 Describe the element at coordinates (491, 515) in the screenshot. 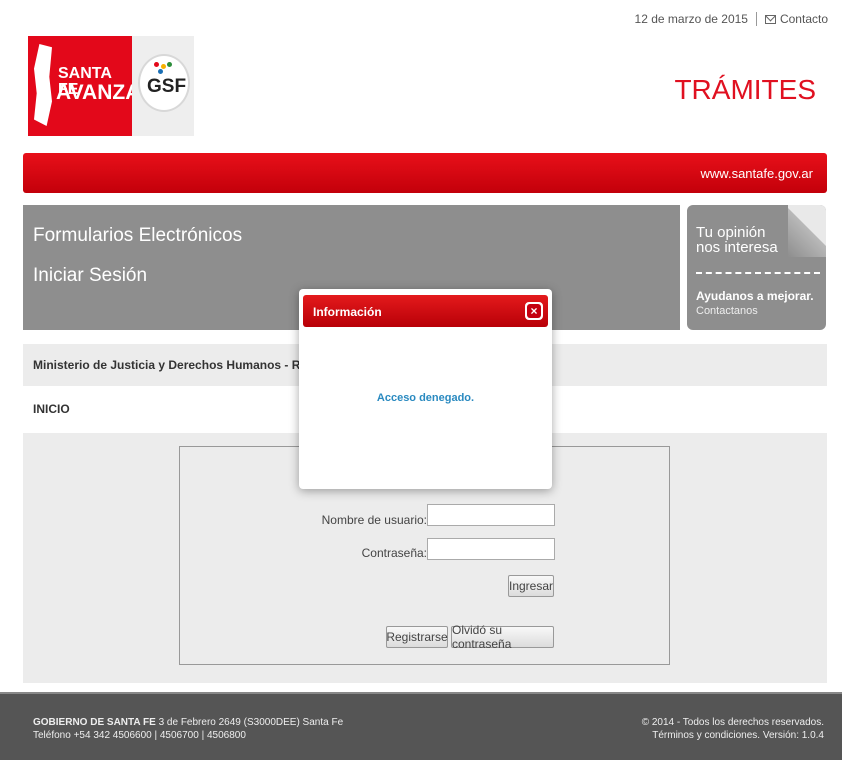

I see `username-input` at that location.